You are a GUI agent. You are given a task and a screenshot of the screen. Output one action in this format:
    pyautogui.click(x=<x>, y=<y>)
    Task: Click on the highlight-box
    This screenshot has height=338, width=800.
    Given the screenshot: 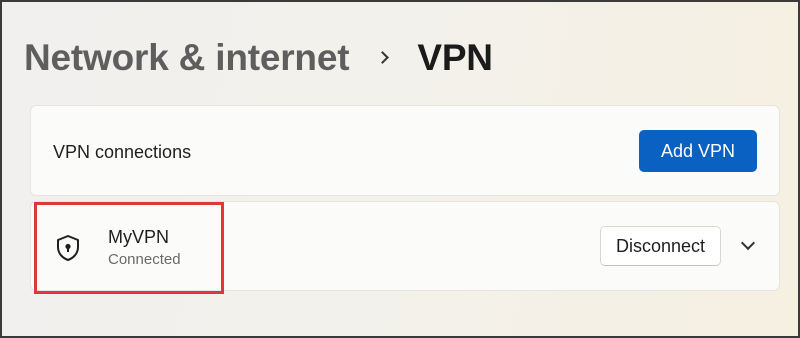 What is the action you would take?
    pyautogui.click(x=129, y=248)
    